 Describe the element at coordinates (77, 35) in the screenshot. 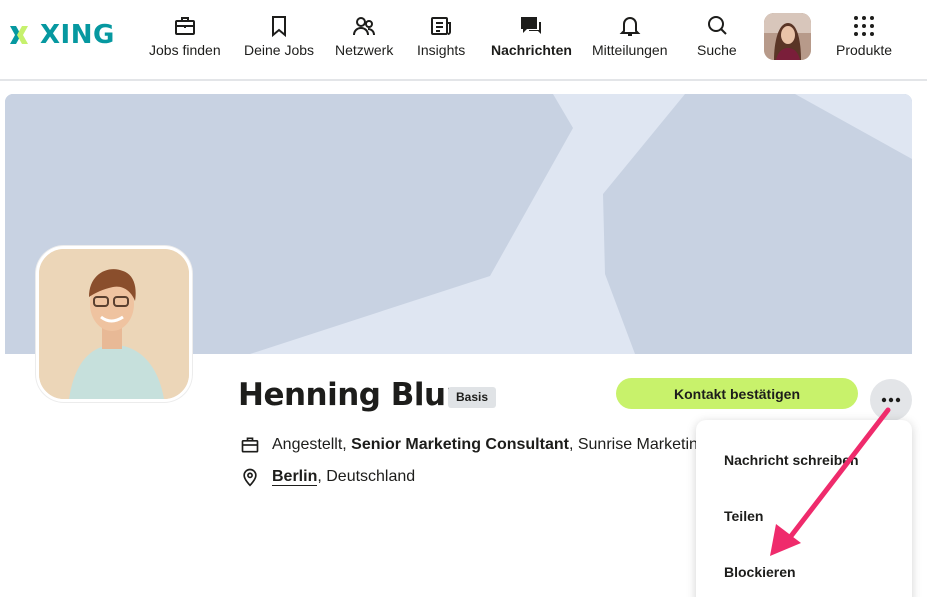

I see `xing-logo-text: XING` at that location.